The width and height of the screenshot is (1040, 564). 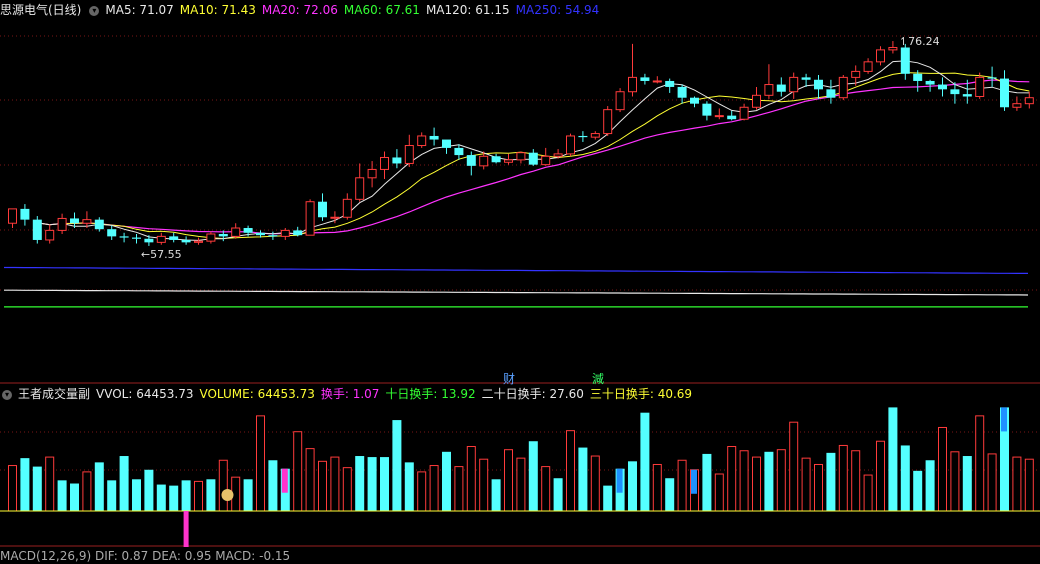 What do you see at coordinates (350, 394) in the screenshot?
I see `indicator-legend-2: 换手: 1.07` at bounding box center [350, 394].